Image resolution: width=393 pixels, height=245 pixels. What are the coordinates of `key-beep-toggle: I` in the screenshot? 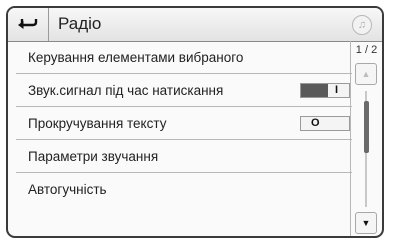 It's located at (325, 90).